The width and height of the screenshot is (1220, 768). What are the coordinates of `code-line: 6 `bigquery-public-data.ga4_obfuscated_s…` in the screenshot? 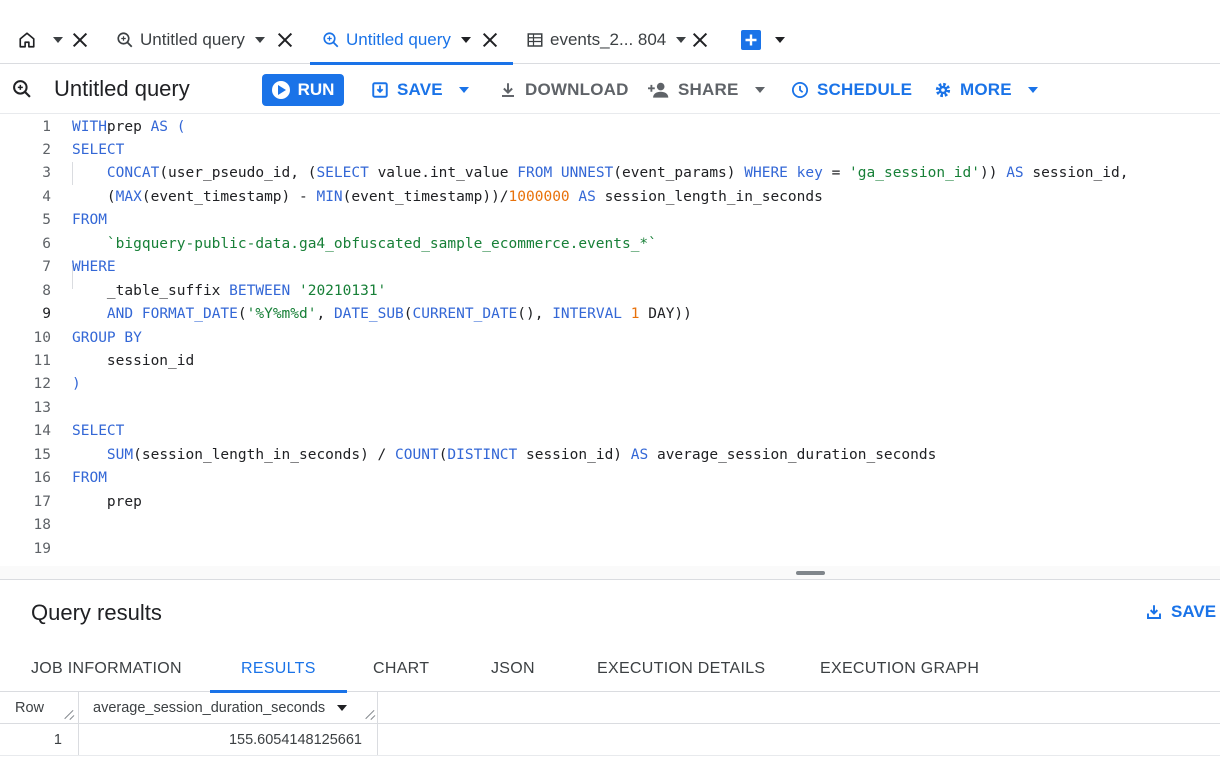 It's located at (610, 243).